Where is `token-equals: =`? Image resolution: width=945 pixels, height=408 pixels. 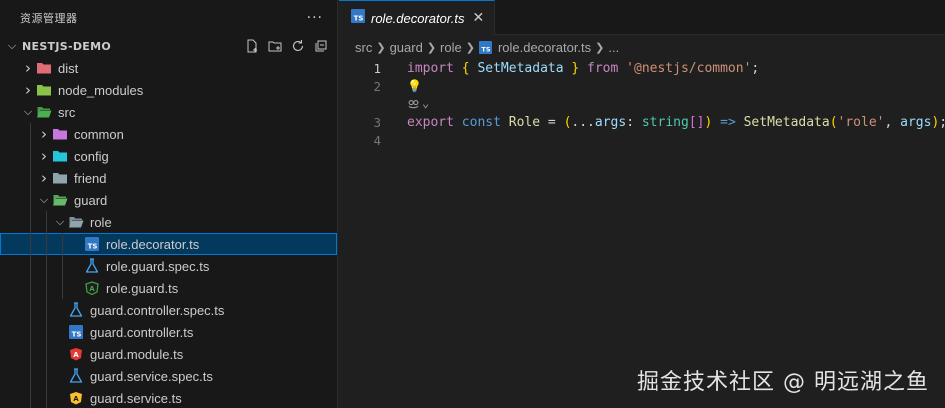
token-equals: = is located at coordinates (551, 122).